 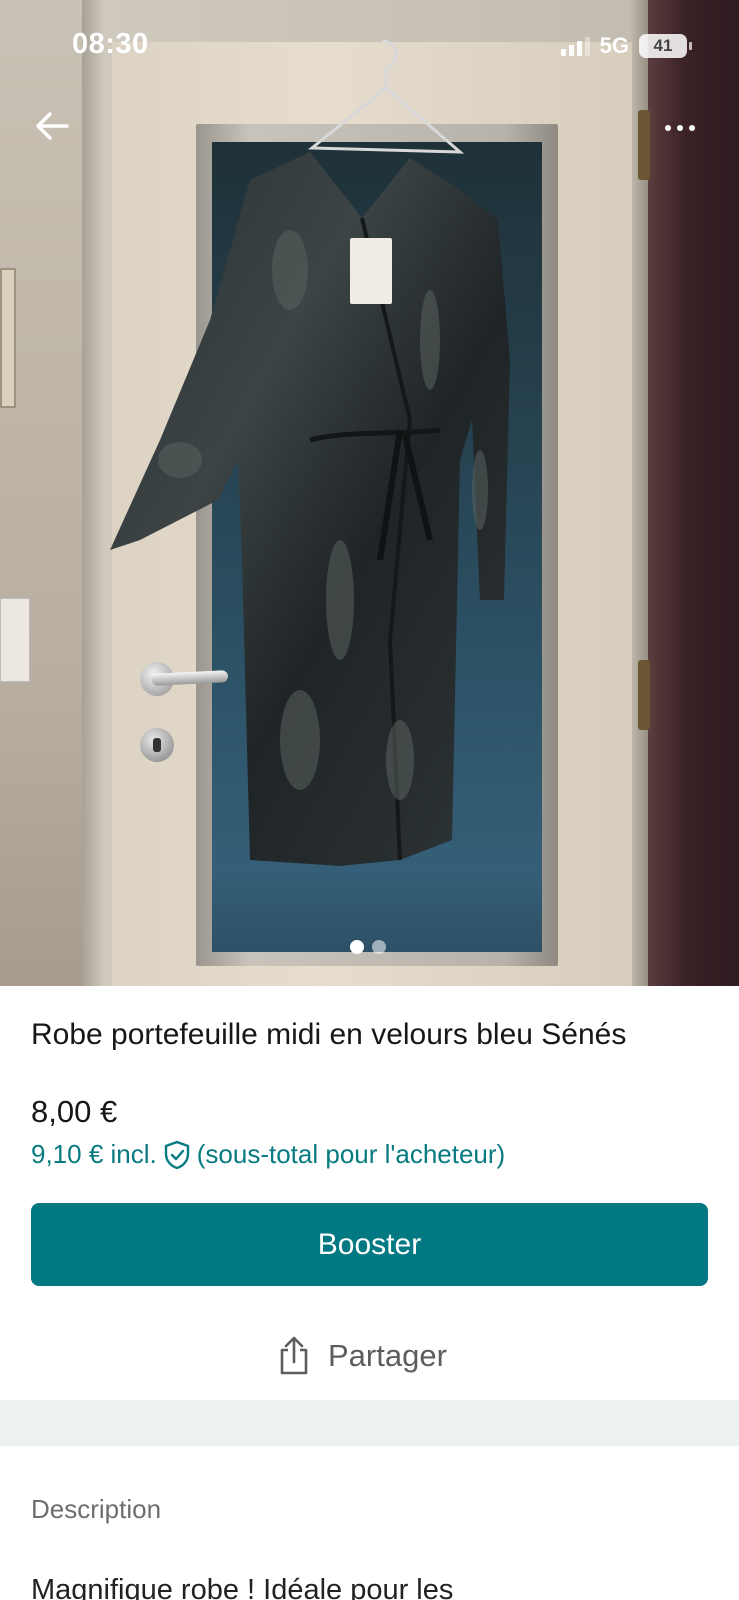 What do you see at coordinates (110, 44) in the screenshot?
I see `status-time: 08:30` at bounding box center [110, 44].